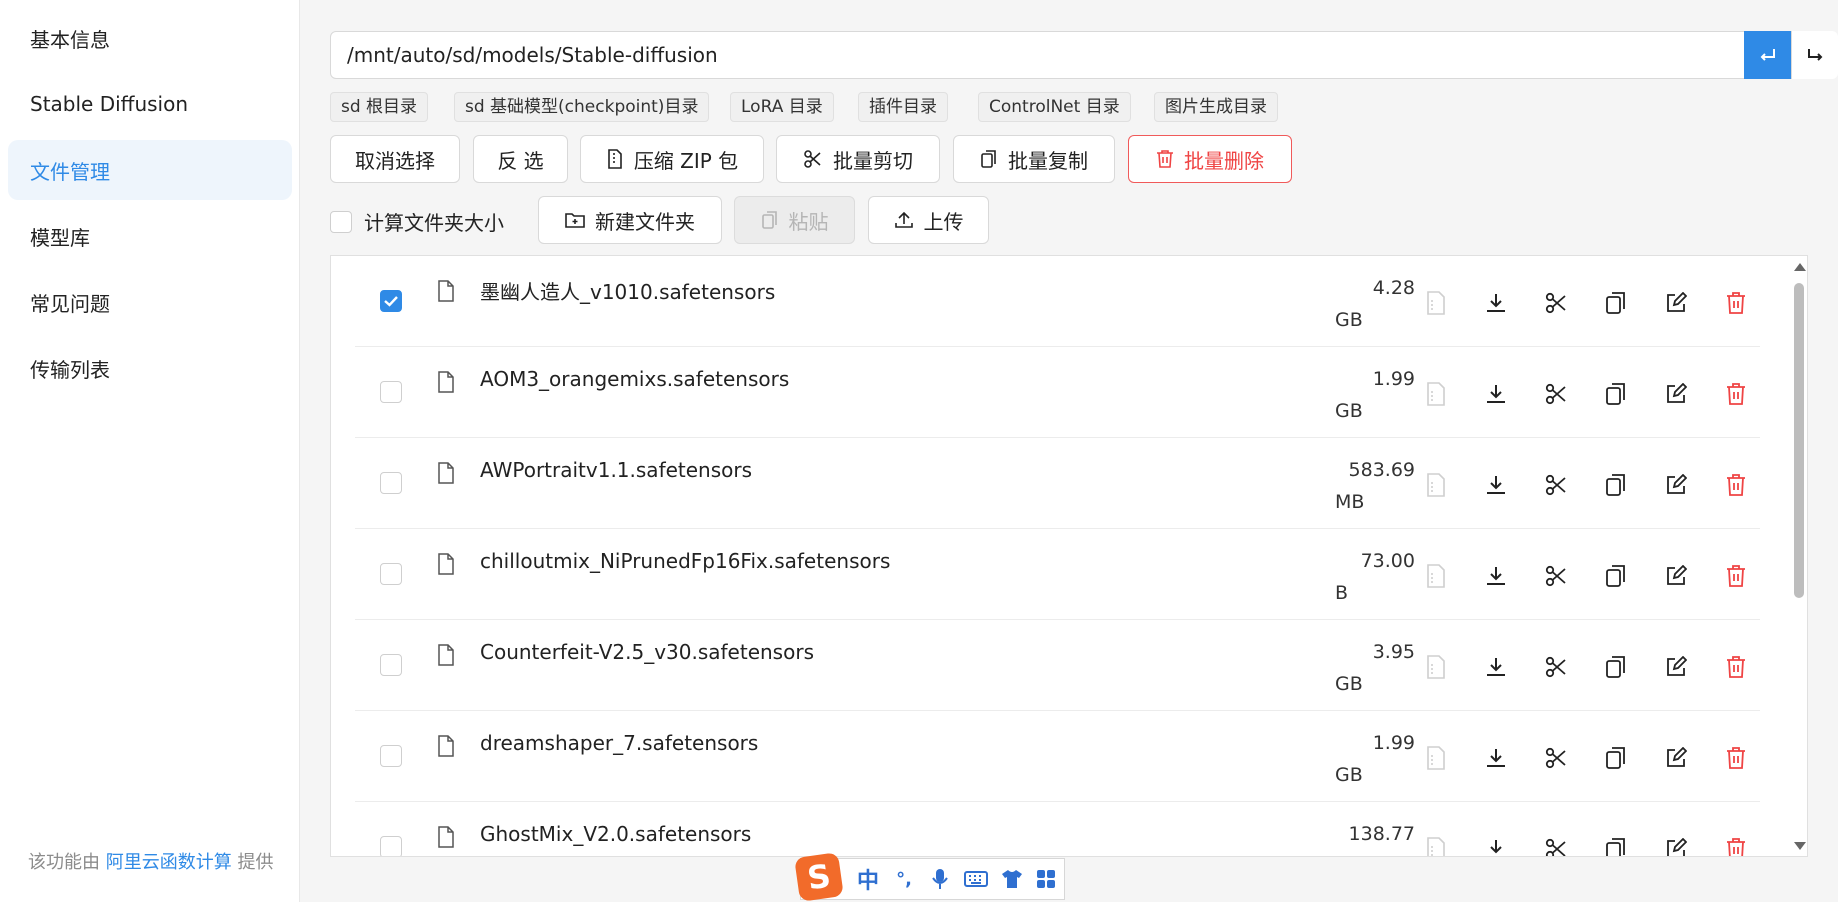 The width and height of the screenshot is (1838, 902). Describe the element at coordinates (1814, 55) in the screenshot. I see `return-path-button` at that location.